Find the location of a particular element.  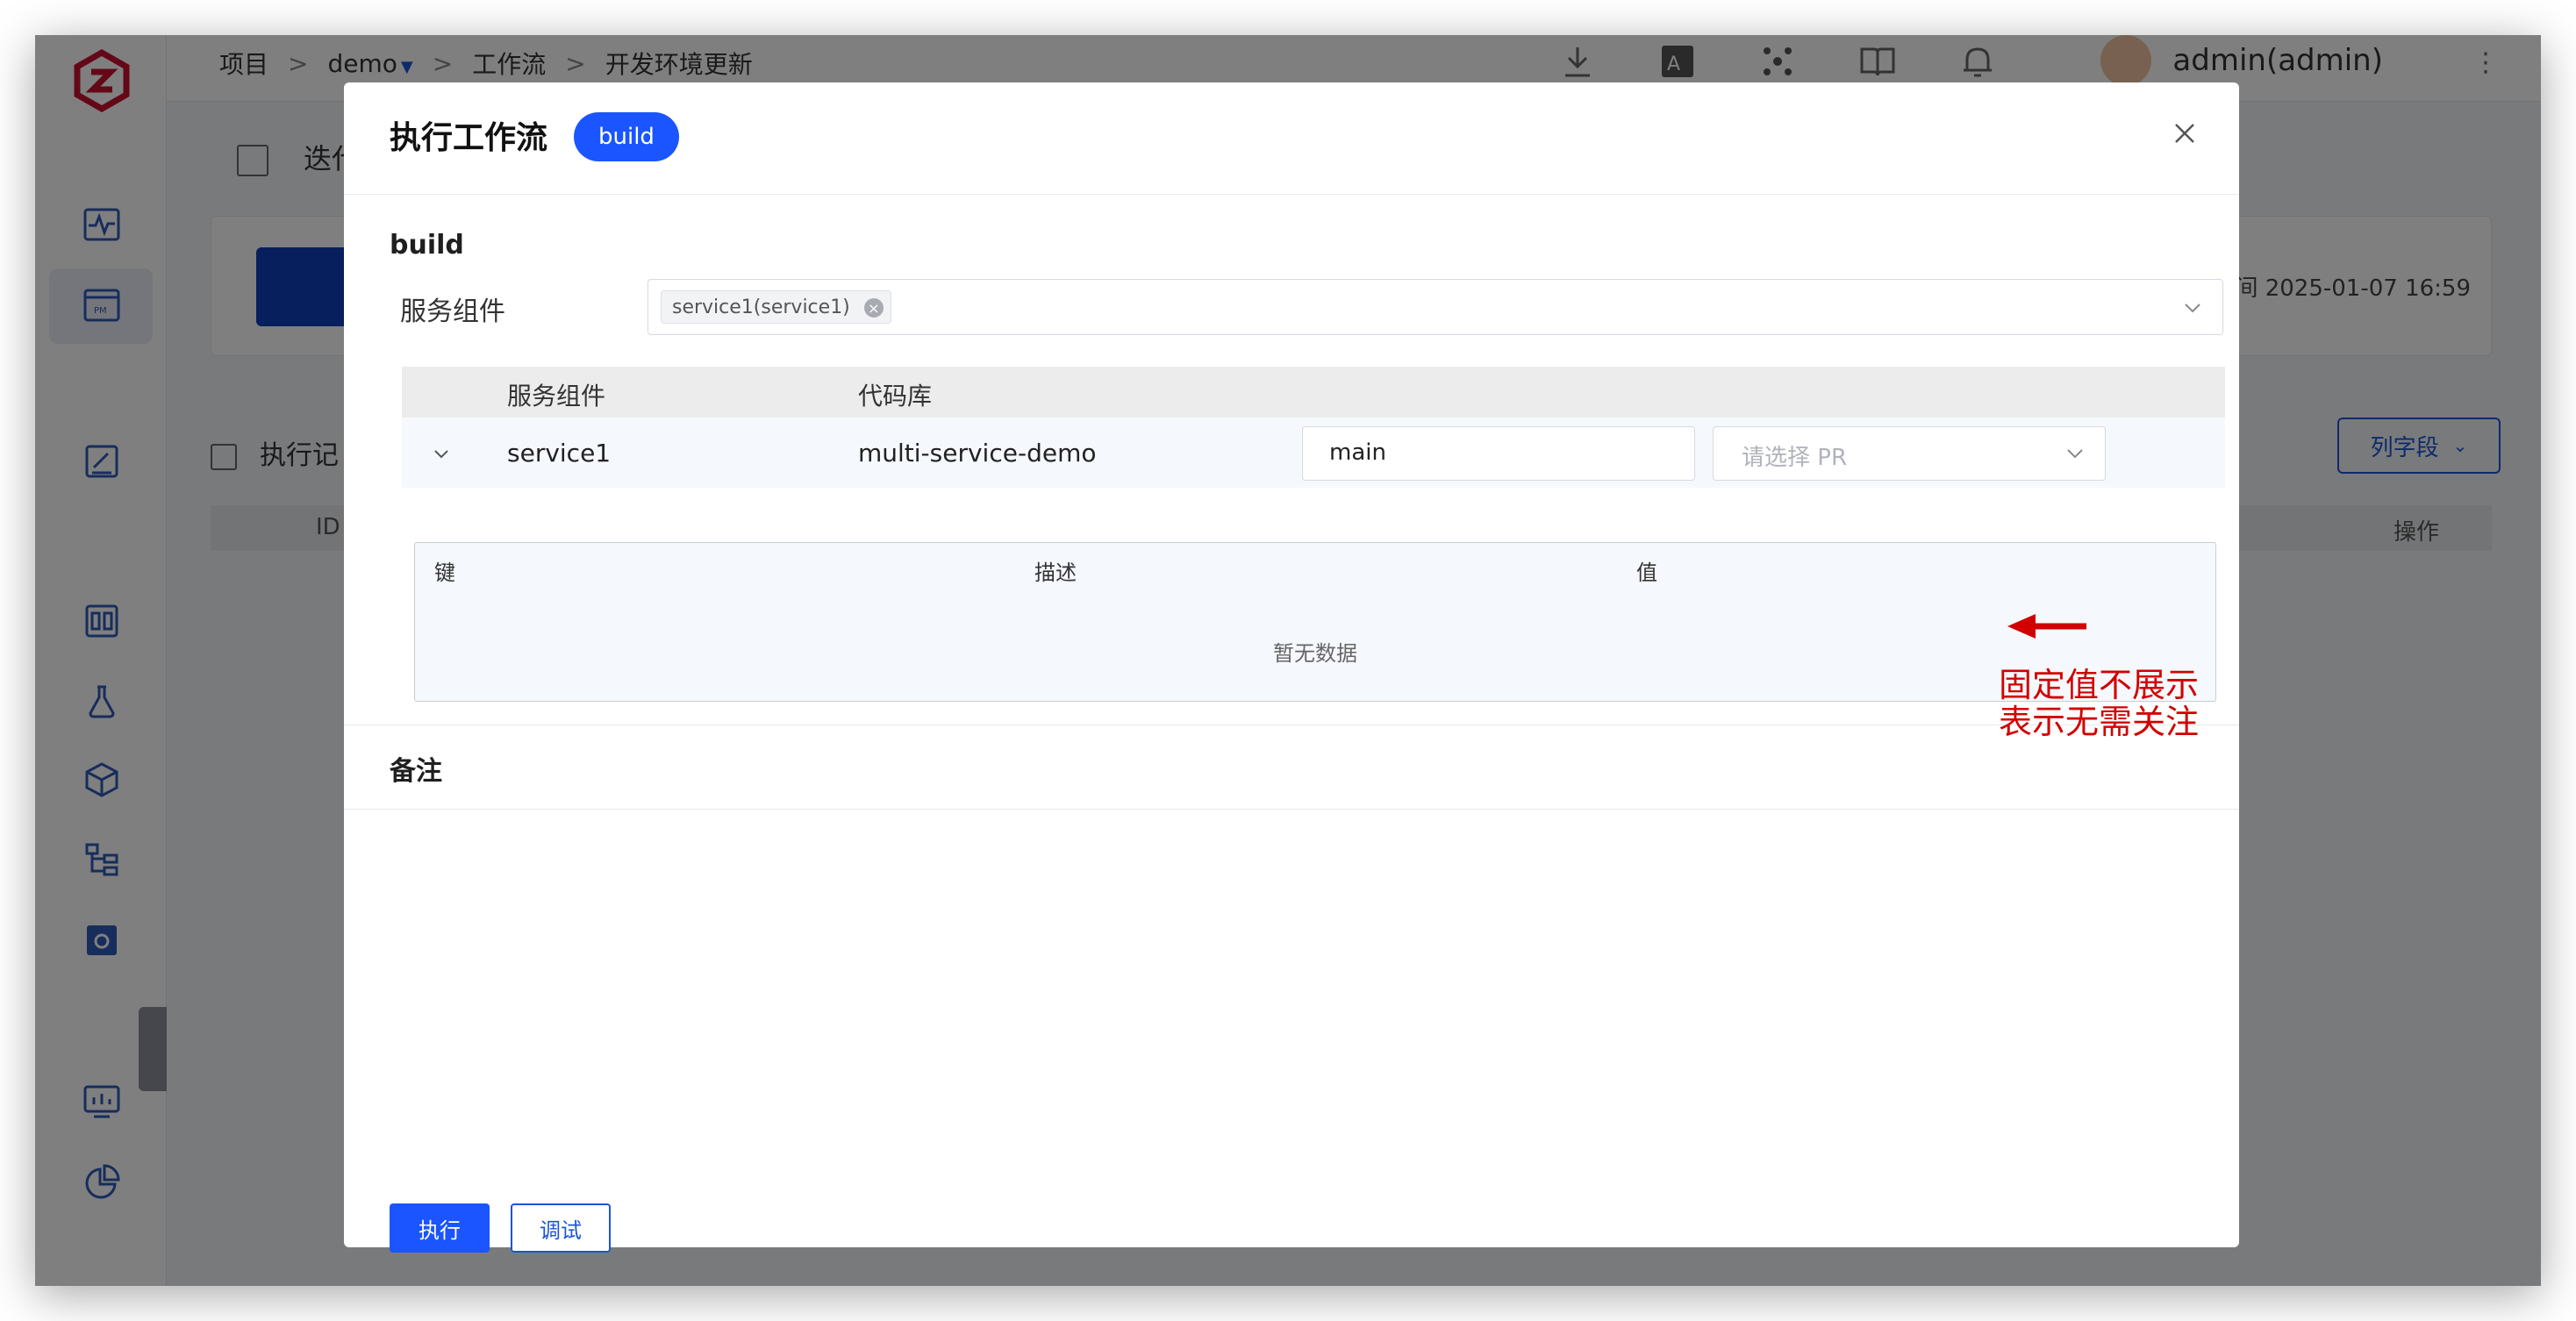

close-icon is located at coordinates (2184, 133).